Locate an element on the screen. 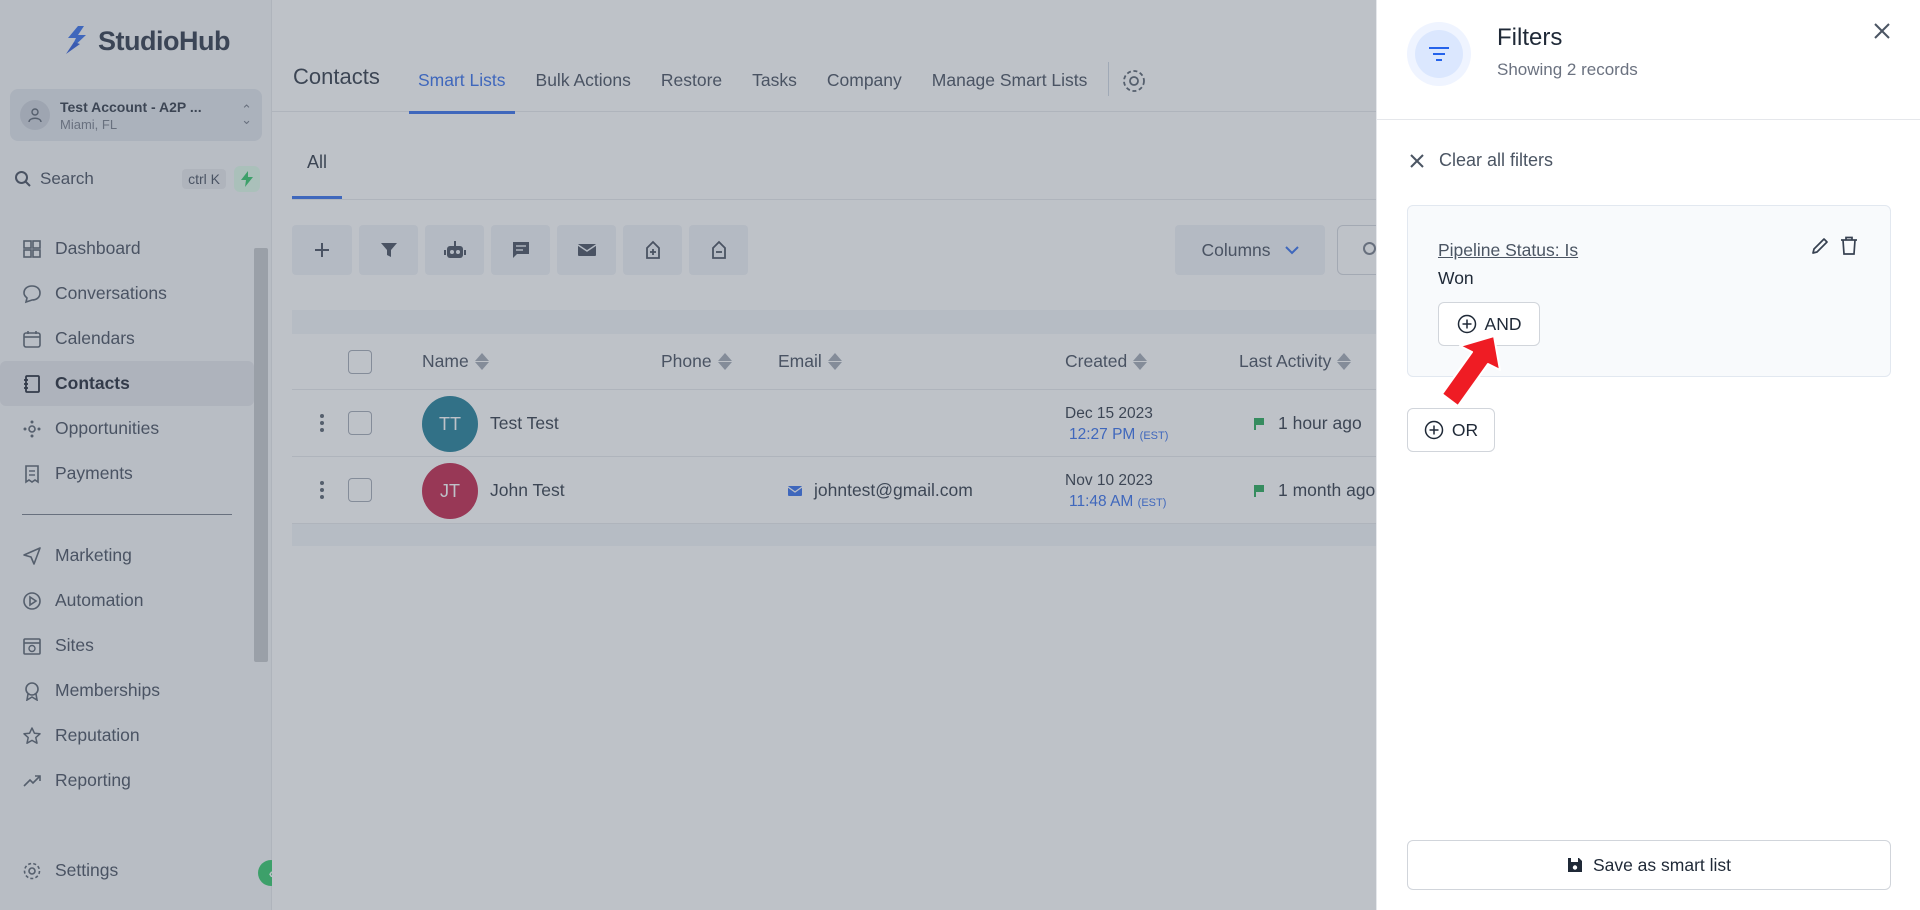 This screenshot has width=1920, height=910. red-arrow-annotation is located at coordinates (1471, 371).